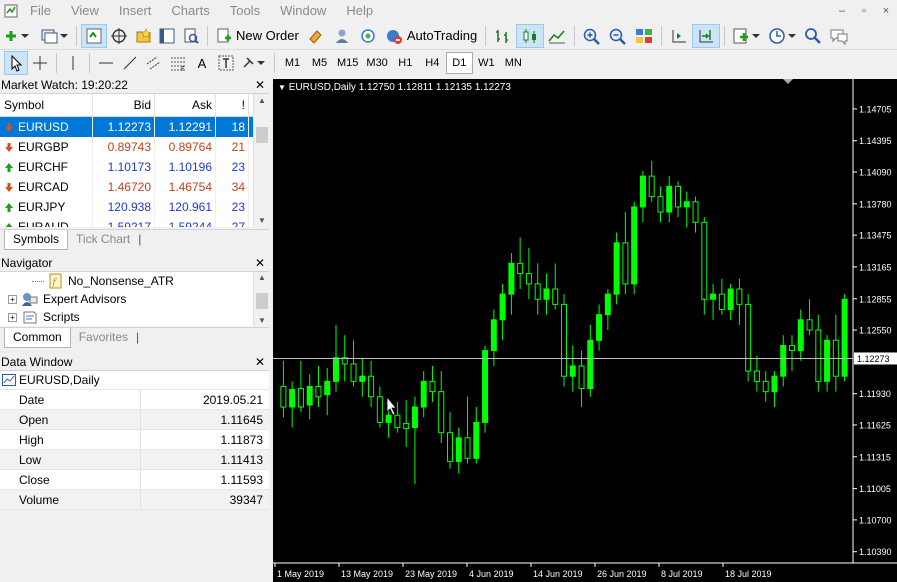 The width and height of the screenshot is (897, 582). I want to click on metaeditor-button, so click(316, 36).